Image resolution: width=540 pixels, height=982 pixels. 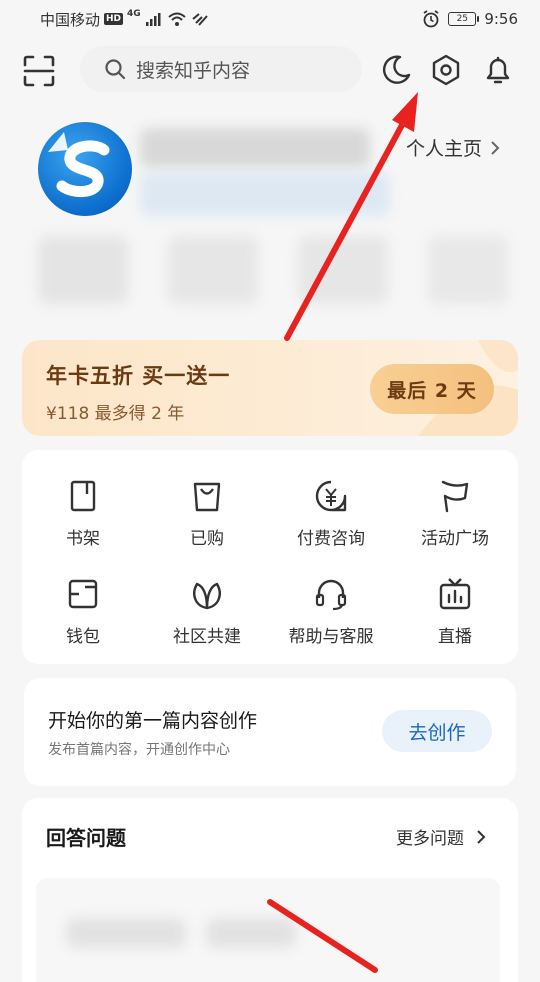 I want to click on user-info-blurred, so click(x=265, y=194).